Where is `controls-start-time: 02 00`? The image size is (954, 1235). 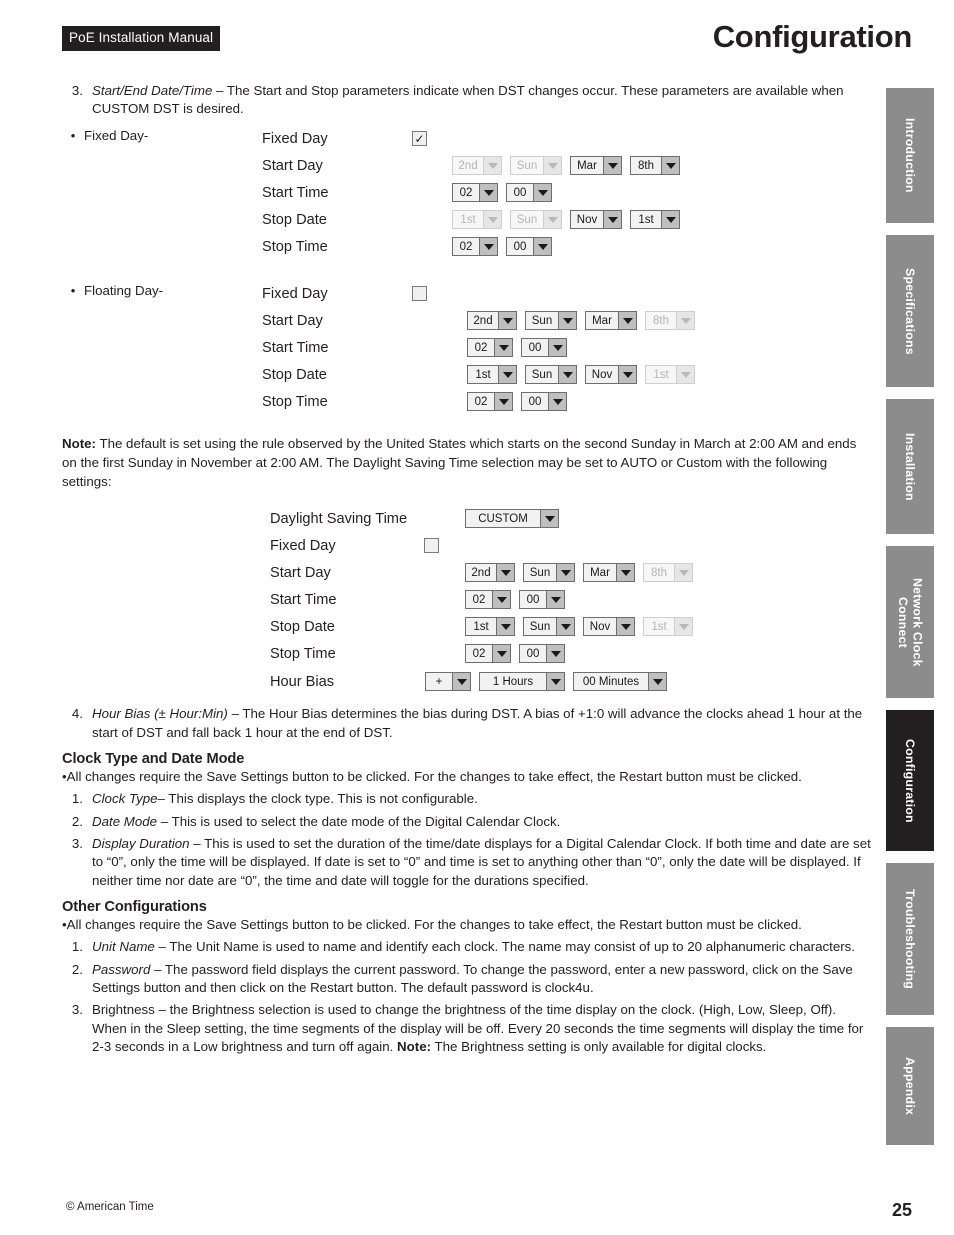
controls-start-time: 02 00 is located at coordinates (506, 193).